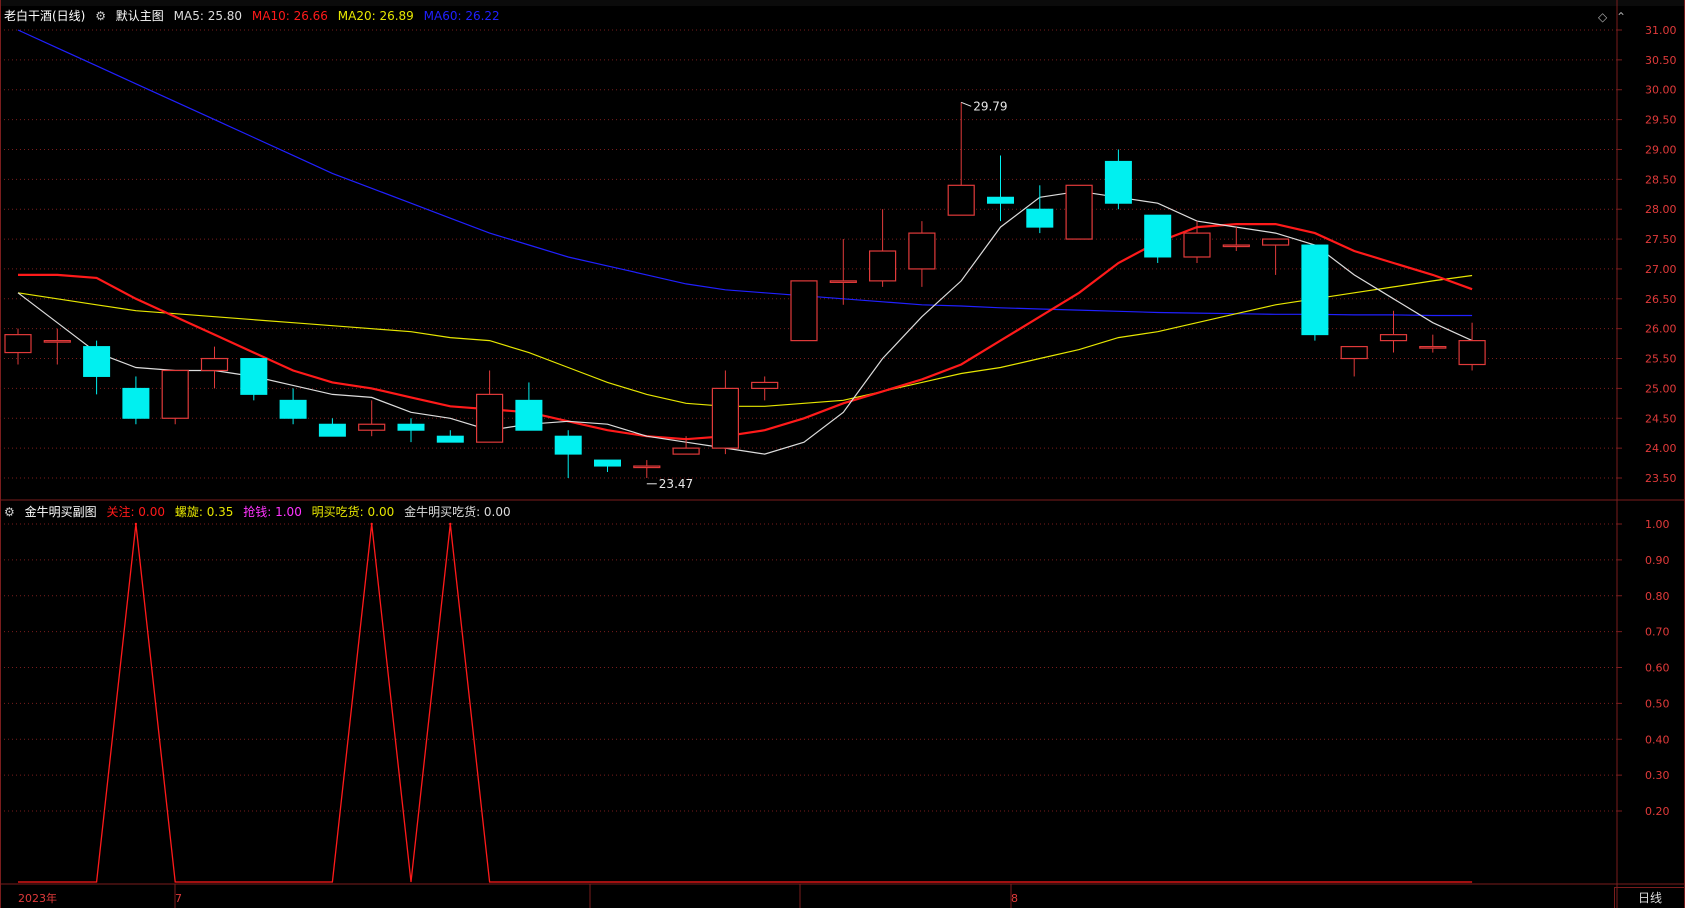 The height and width of the screenshot is (908, 1685). What do you see at coordinates (827, 295) in the screenshot?
I see `price-annotations: 29.79 23.47` at bounding box center [827, 295].